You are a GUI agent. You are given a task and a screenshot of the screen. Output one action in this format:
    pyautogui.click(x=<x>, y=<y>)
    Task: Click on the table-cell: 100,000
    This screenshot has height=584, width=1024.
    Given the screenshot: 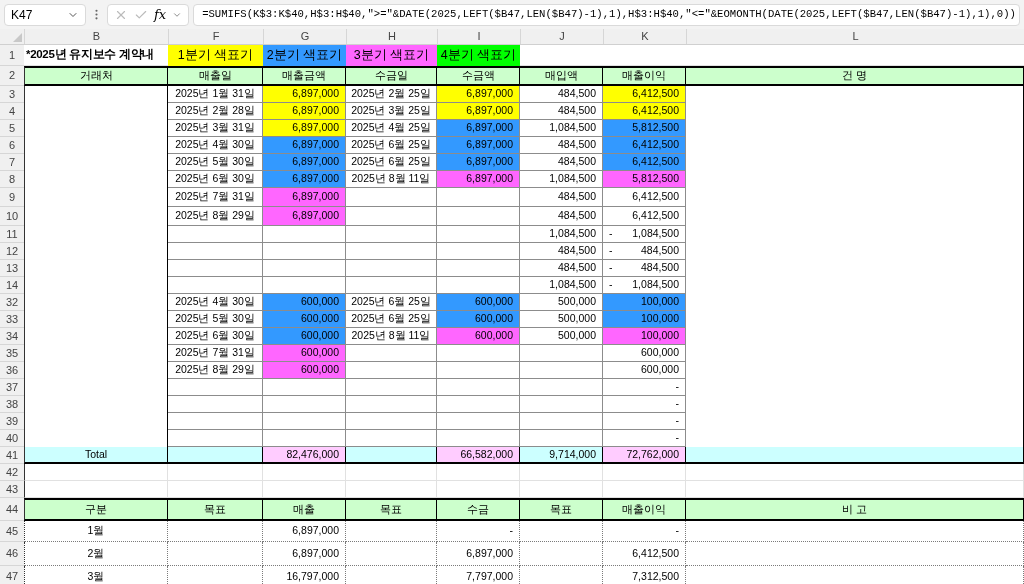 What is the action you would take?
    pyautogui.click(x=644, y=302)
    